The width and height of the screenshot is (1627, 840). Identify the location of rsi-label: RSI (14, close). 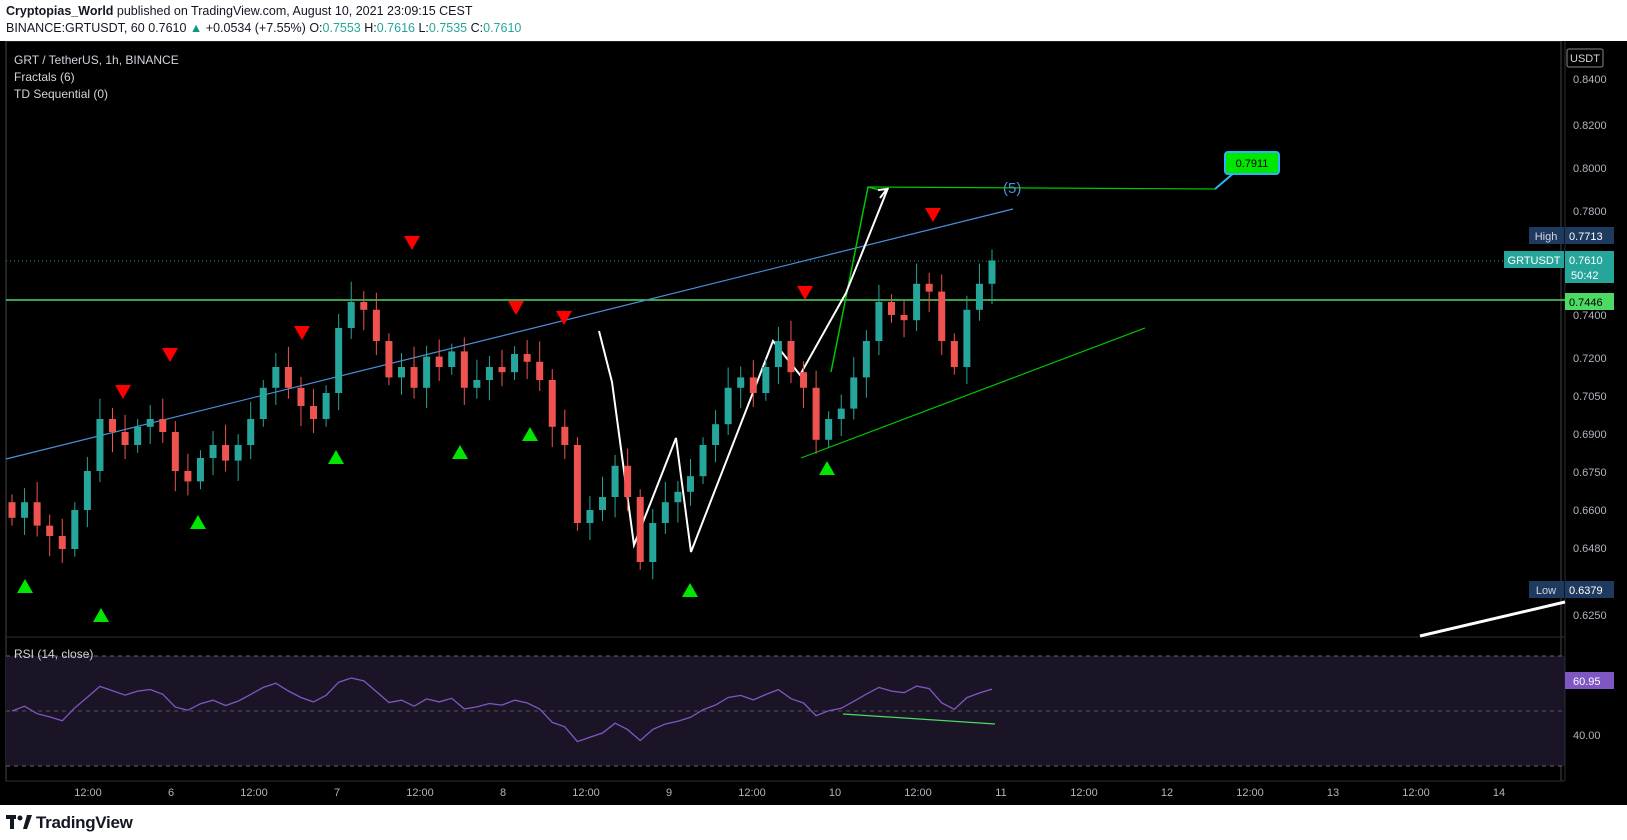
(53, 654).